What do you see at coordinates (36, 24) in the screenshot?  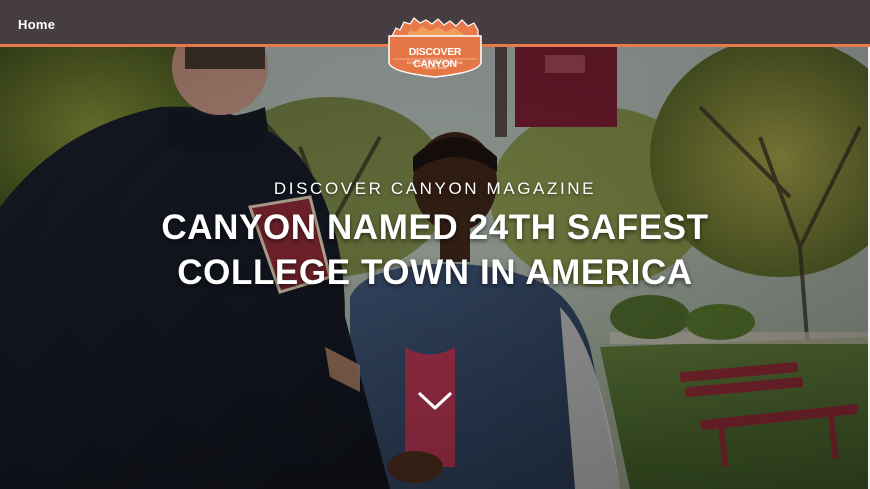 I see `nav-home-link: Home` at bounding box center [36, 24].